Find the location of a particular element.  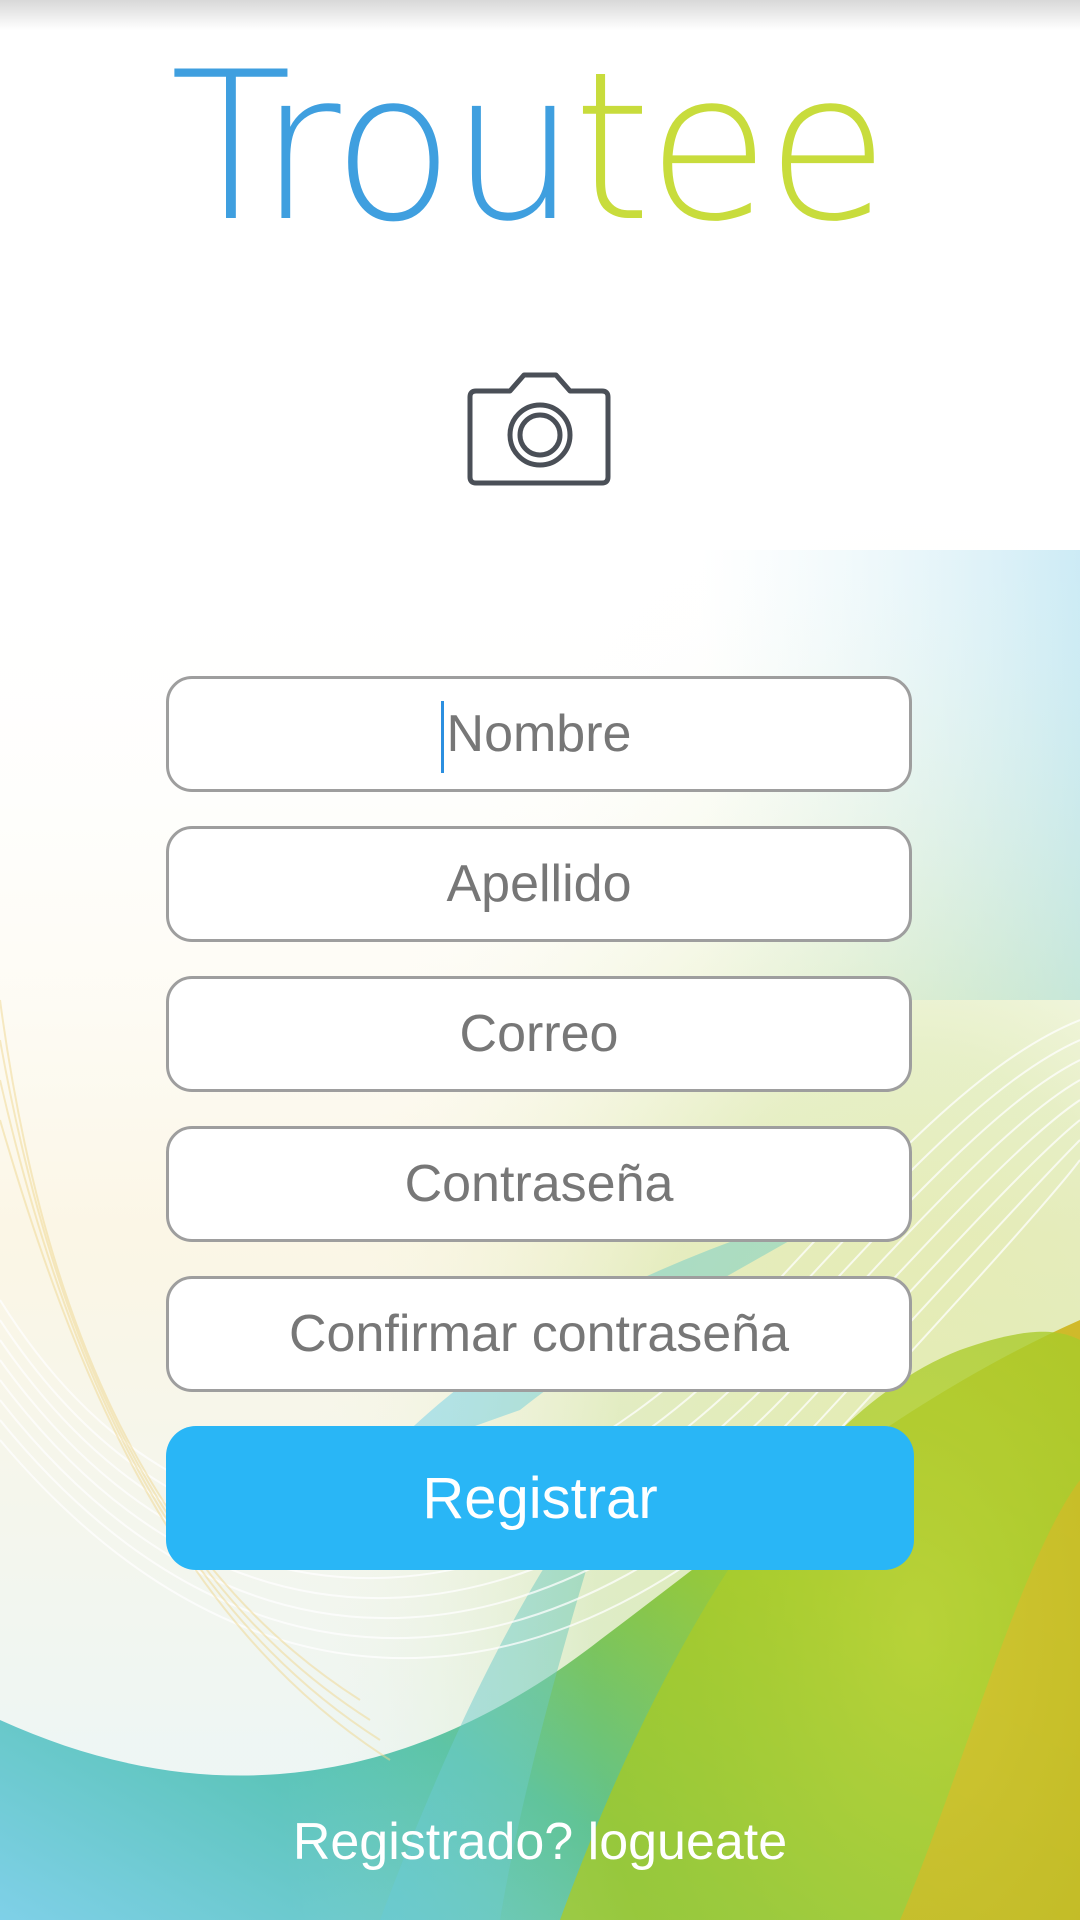

login-link: Registrado? logueate is located at coordinates (540, 1842).